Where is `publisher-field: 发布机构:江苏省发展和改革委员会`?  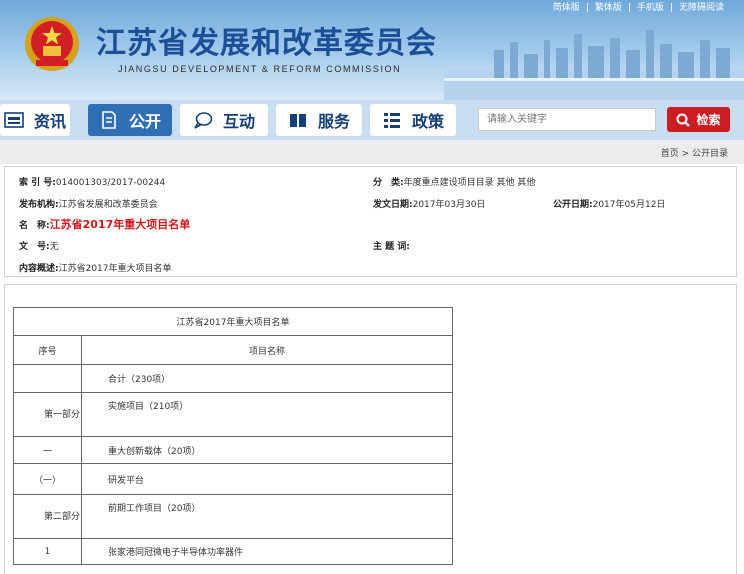 publisher-field: 发布机构:江苏省发展和改革委员会 is located at coordinates (88, 203).